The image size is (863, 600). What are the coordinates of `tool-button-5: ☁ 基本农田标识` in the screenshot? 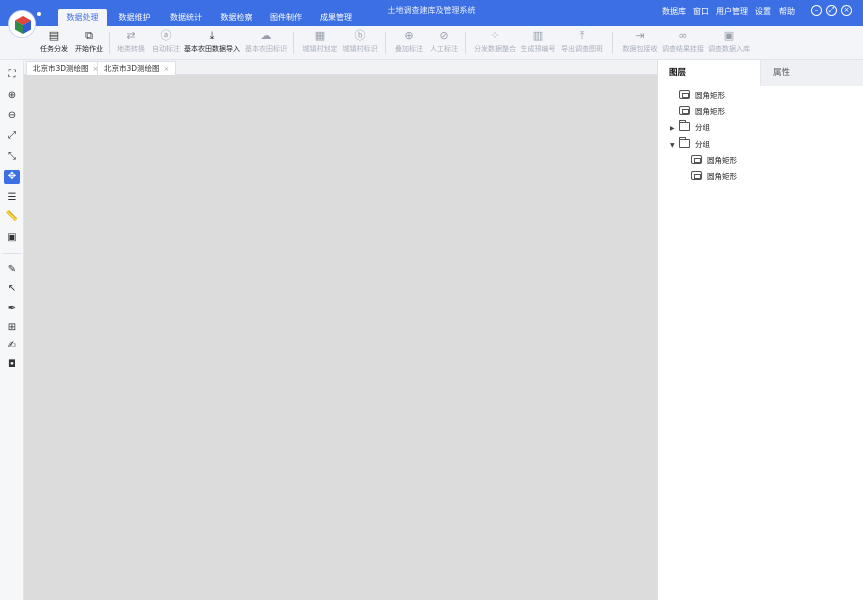 It's located at (266, 43).